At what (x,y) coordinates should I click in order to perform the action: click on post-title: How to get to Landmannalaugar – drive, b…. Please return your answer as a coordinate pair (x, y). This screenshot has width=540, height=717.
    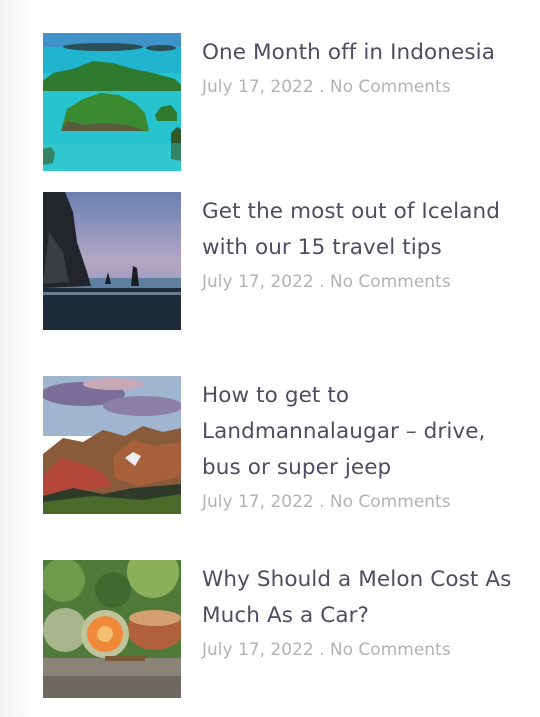
    Looking at the image, I should click on (357, 432).